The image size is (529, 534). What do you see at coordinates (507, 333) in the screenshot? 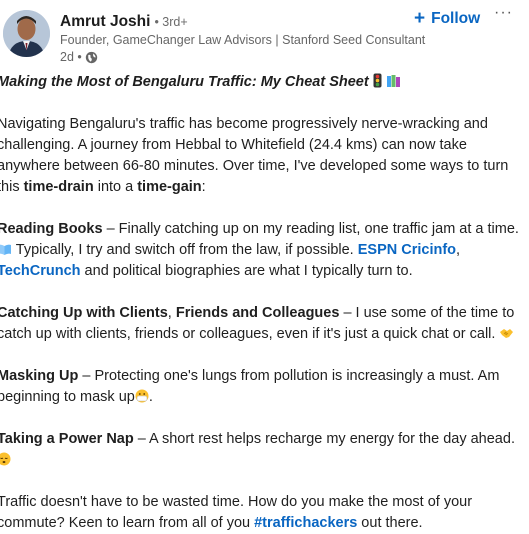
I see `handshake-icon` at bounding box center [507, 333].